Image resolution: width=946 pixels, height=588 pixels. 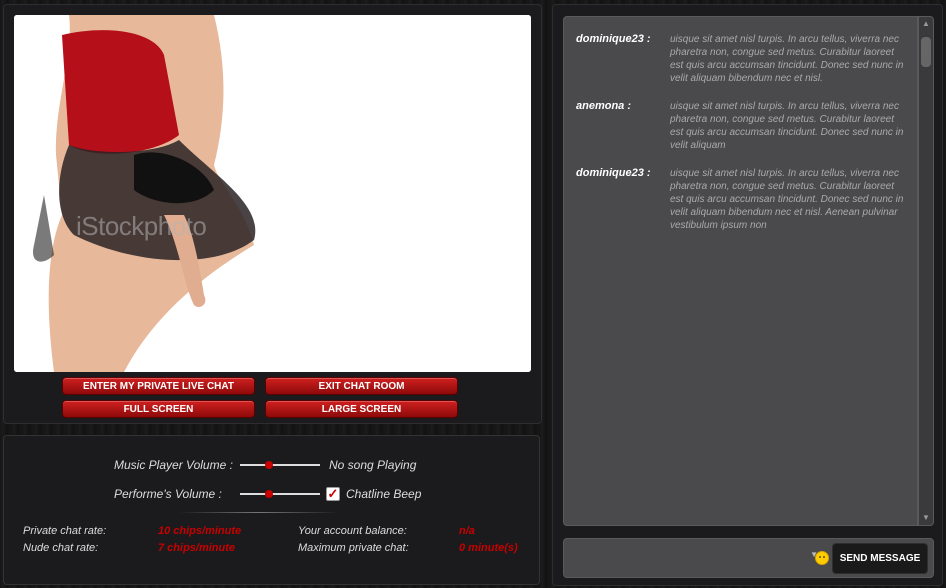 What do you see at coordinates (361, 409) in the screenshot?
I see `large-screen-button: LARGE SCREEN` at bounding box center [361, 409].